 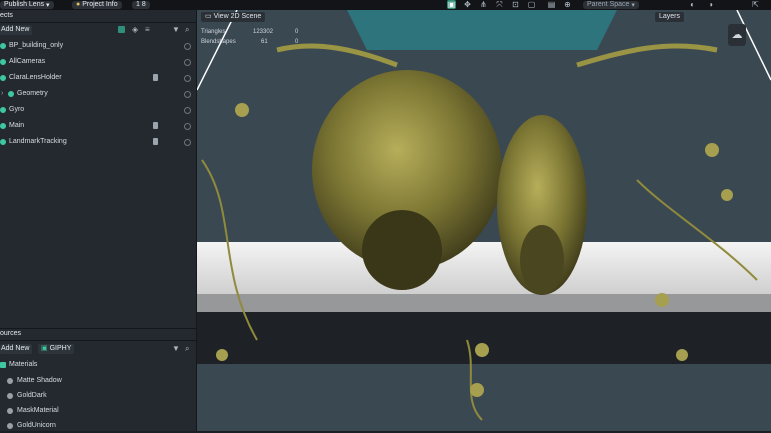 I want to click on preview-avatar-icon: ☁, so click(x=737, y=35).